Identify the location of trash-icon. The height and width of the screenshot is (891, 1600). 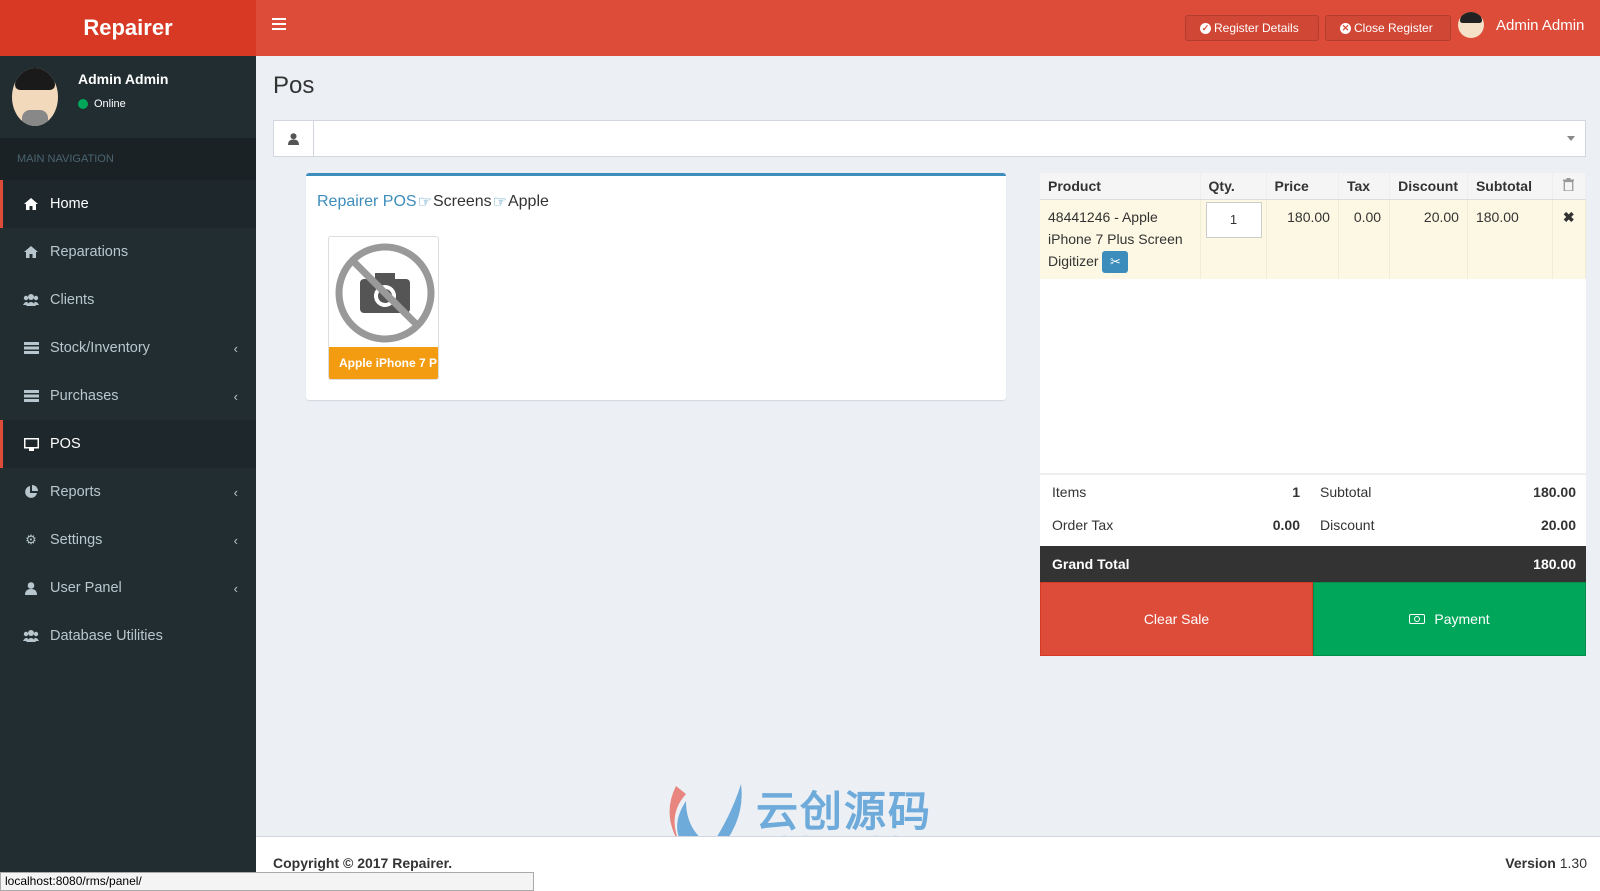
(1569, 186).